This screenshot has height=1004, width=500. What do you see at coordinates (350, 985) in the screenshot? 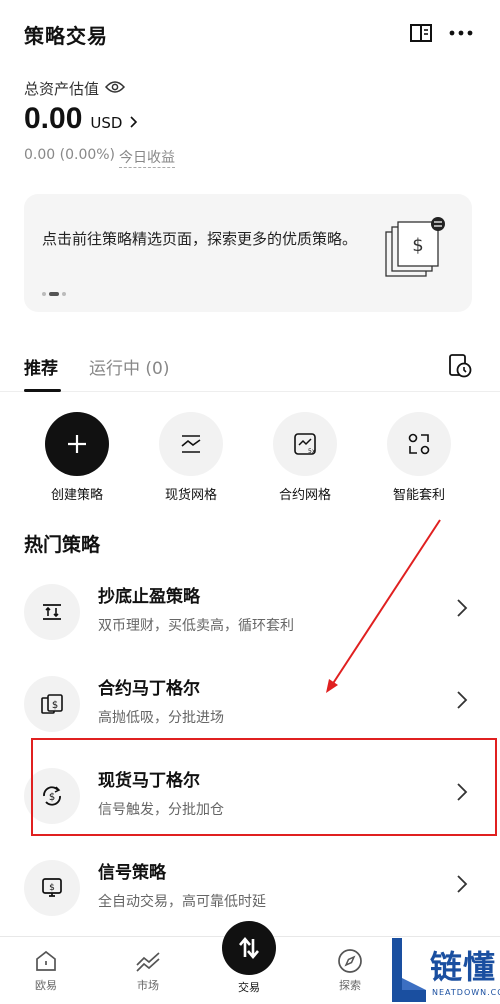
I see `nav-label: 探索` at bounding box center [350, 985].